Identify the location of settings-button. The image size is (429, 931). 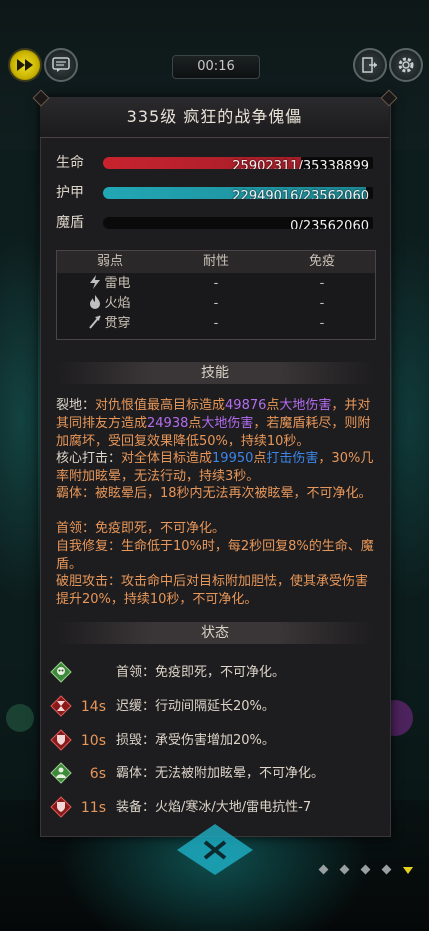
(406, 65).